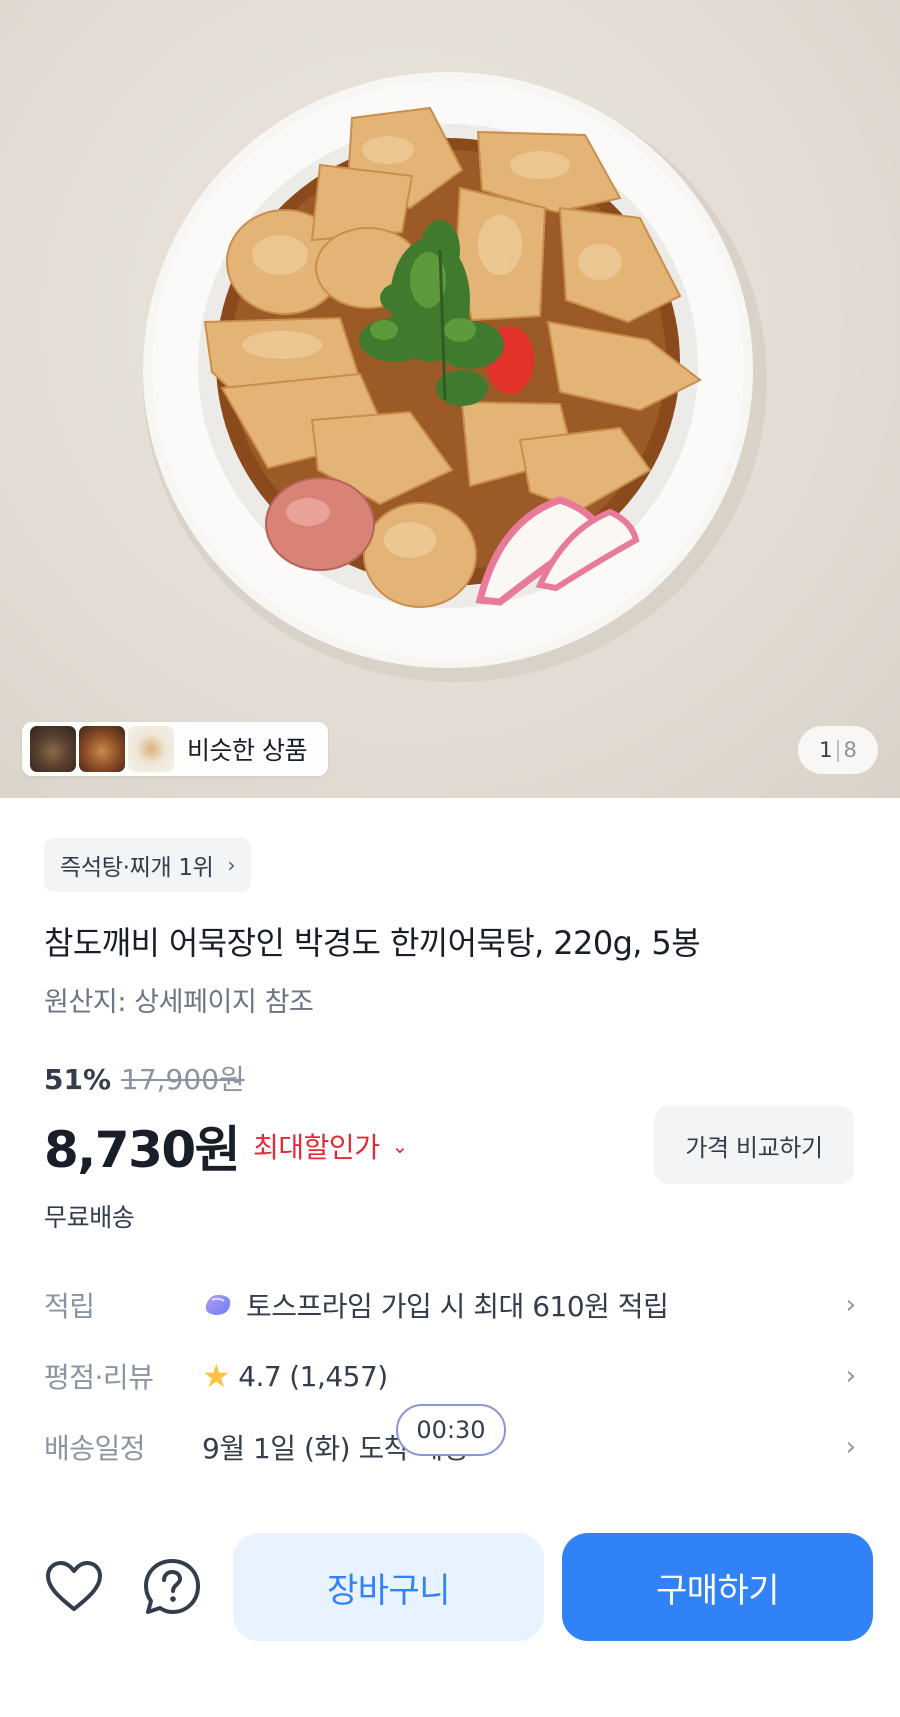 Image resolution: width=900 pixels, height=1717 pixels. What do you see at coordinates (137, 868) in the screenshot?
I see `category-rank-label: 즉석탕·찌개 1위` at bounding box center [137, 868].